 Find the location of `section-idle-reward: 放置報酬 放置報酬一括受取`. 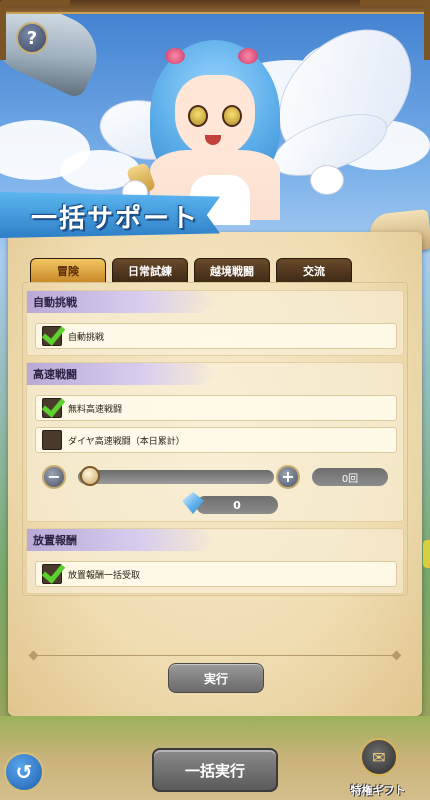

section-idle-reward: 放置報酬 放置報酬一括受取 is located at coordinates (215, 561).